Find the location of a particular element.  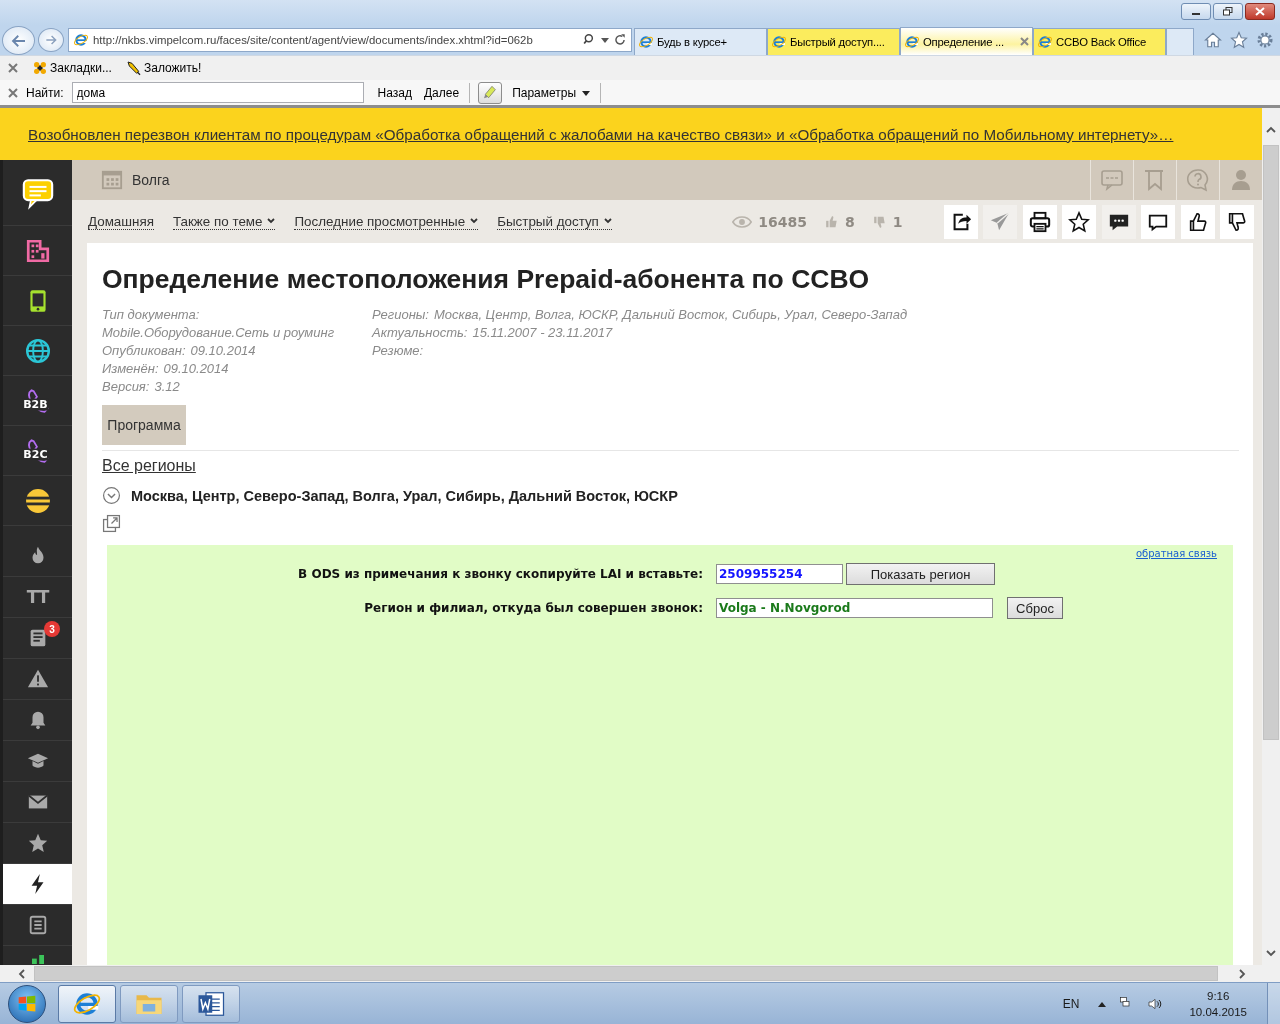

meta-label: Тип документа: is located at coordinates (151, 315).